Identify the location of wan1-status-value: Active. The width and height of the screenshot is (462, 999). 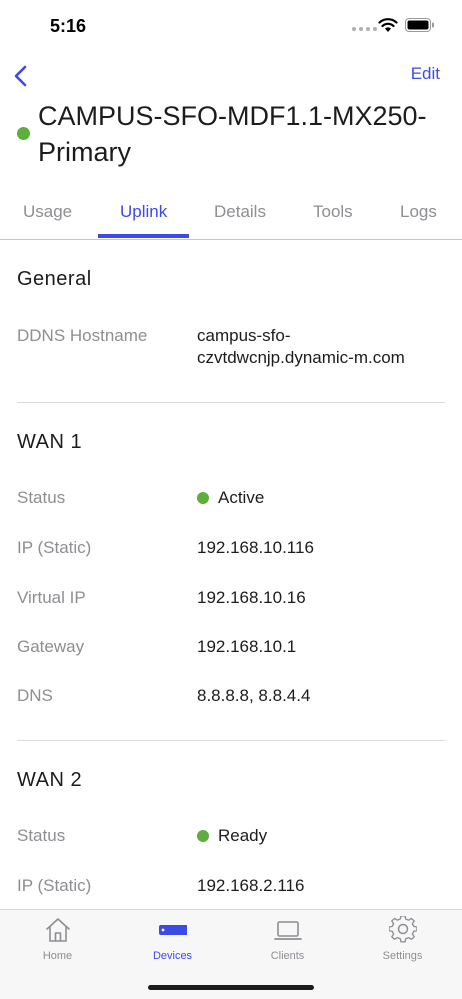
(230, 498).